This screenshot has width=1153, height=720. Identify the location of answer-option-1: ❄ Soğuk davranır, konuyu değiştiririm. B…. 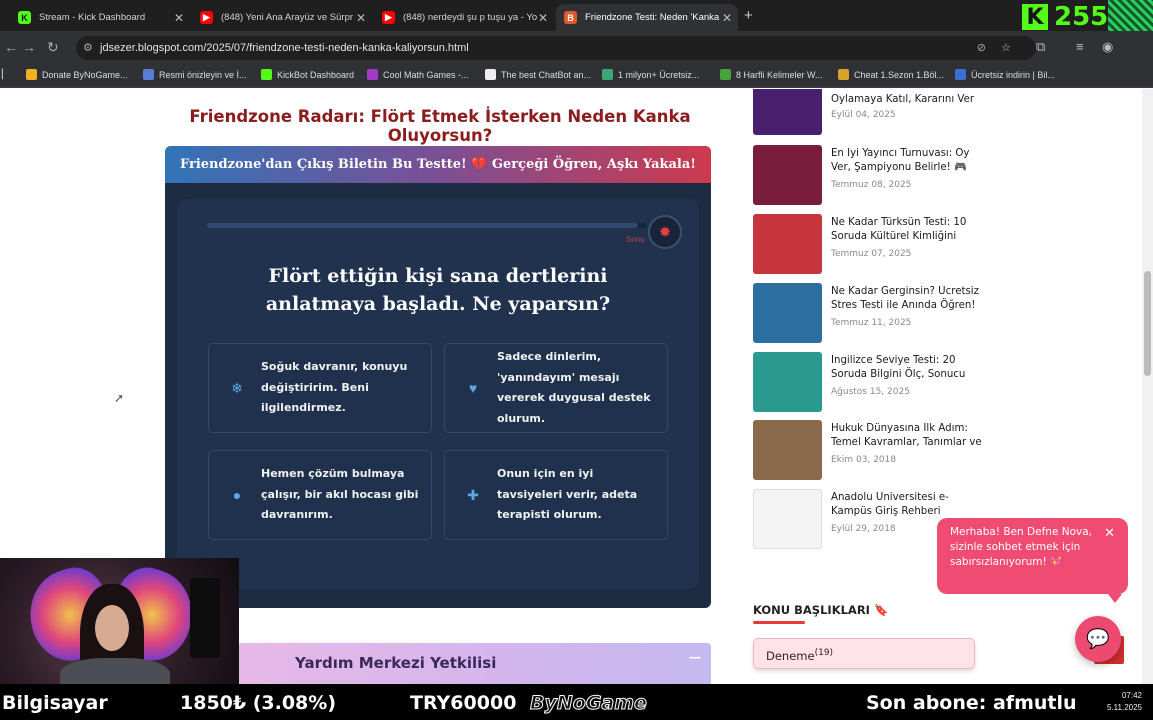
(320, 388).